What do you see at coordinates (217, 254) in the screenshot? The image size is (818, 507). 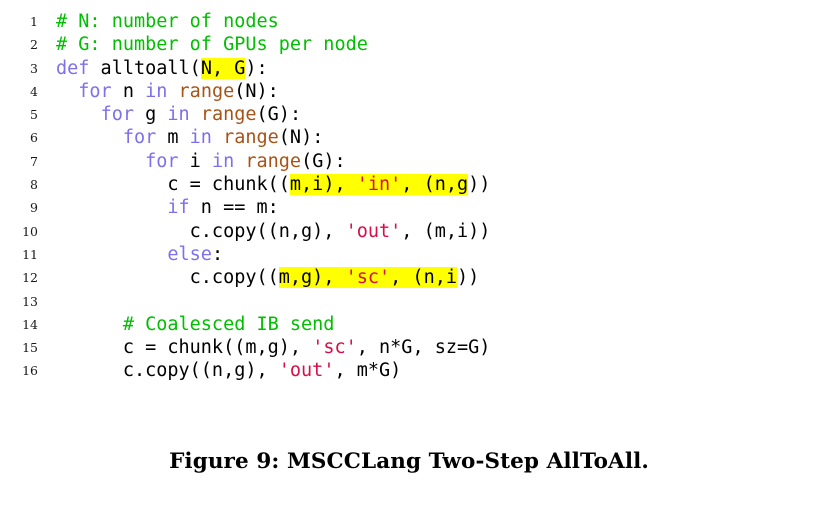 I see `code-token-plain: :` at bounding box center [217, 254].